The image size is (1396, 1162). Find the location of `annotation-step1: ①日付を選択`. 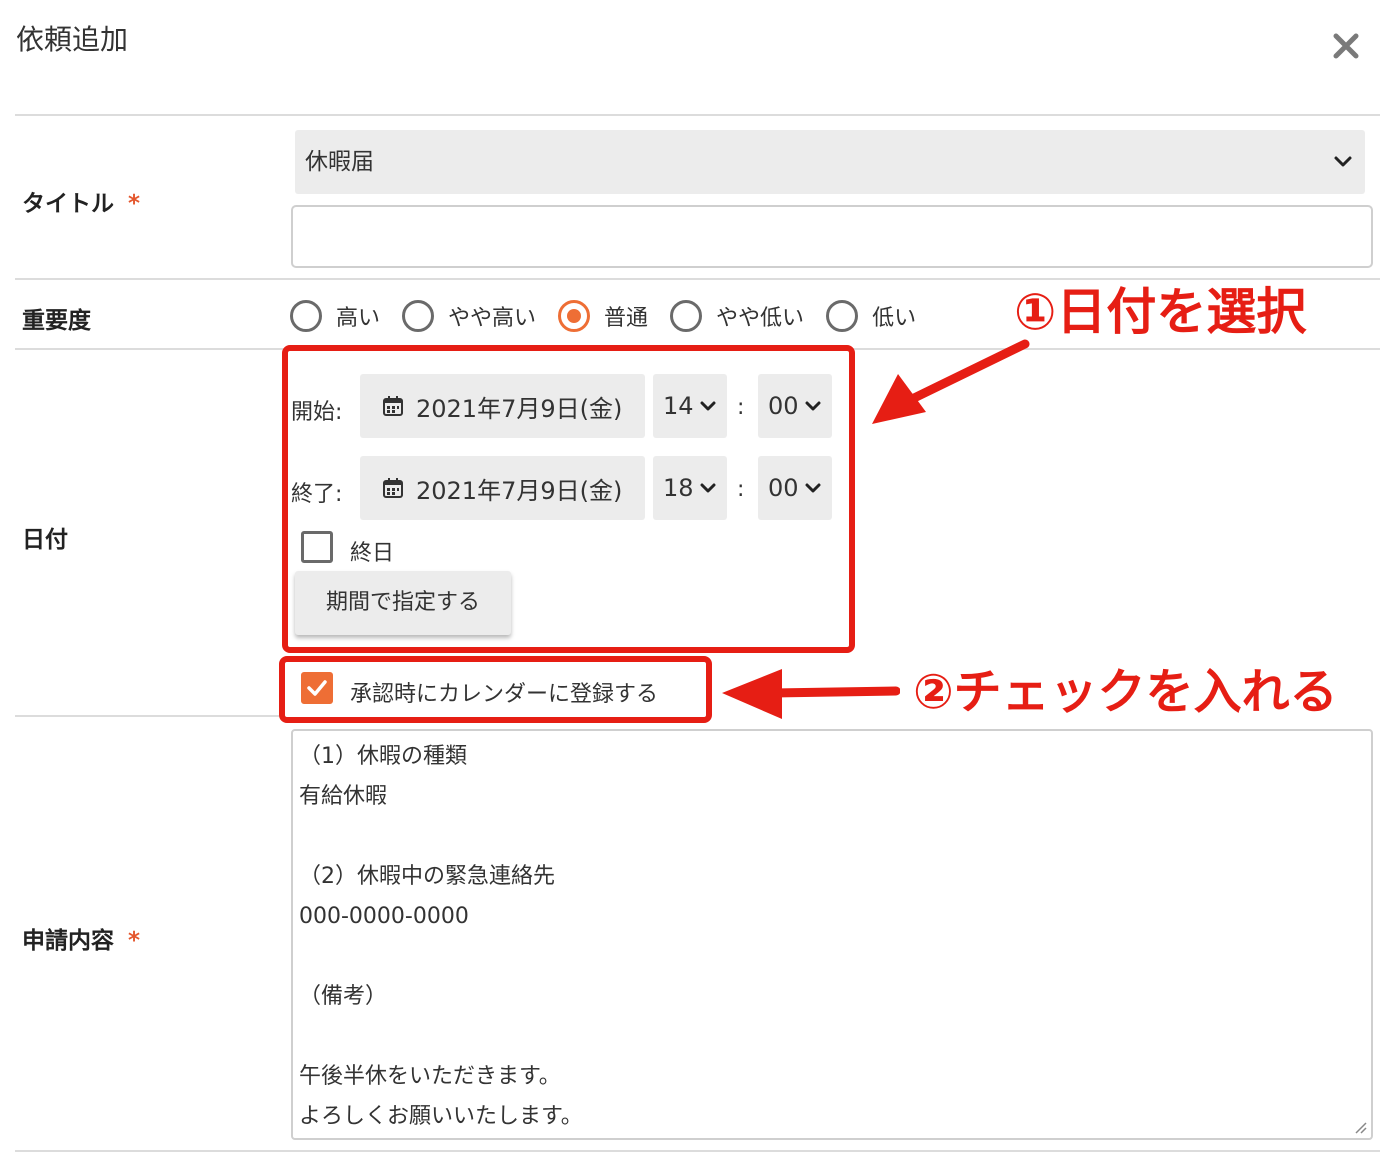

annotation-step1: ①日付を選択 is located at coordinates (1160, 312).